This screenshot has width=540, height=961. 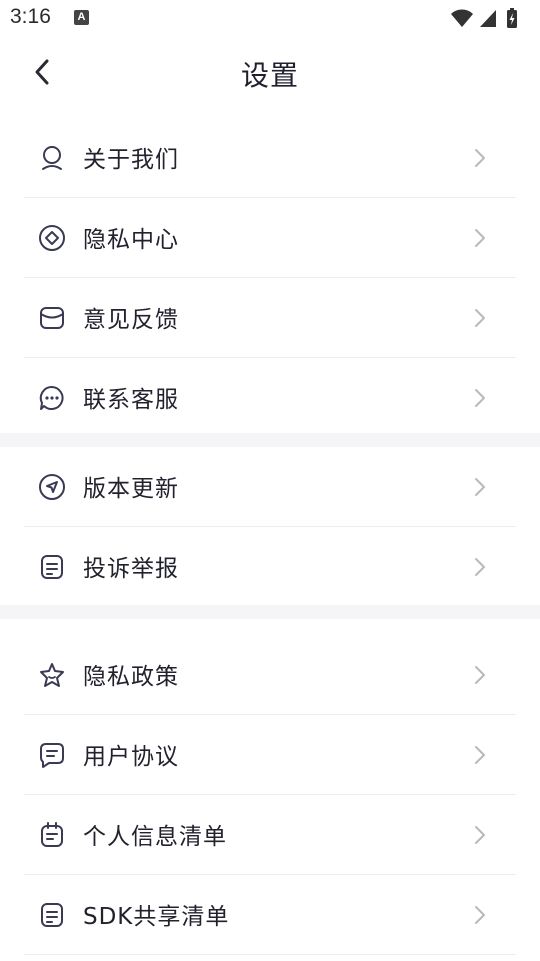 I want to click on settings-item-personal-info-list: 个人信息清单, so click(x=270, y=835).